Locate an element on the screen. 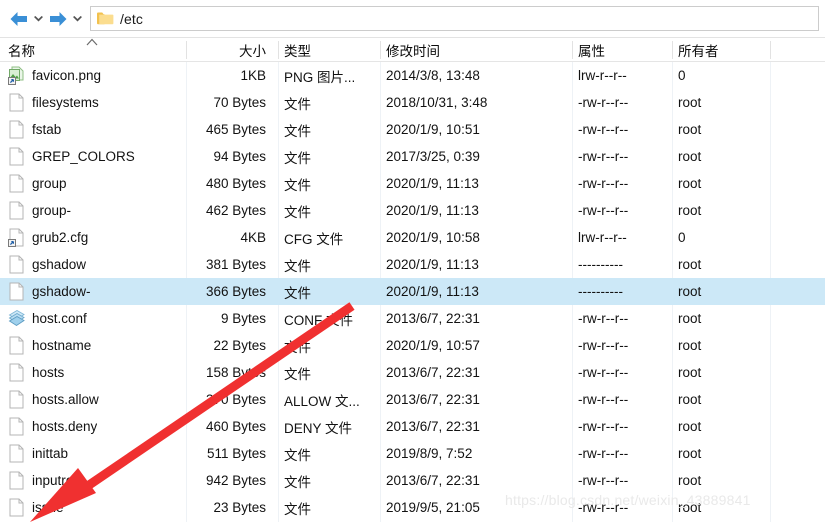  cell-attr: ---------- is located at coordinates (600, 264).